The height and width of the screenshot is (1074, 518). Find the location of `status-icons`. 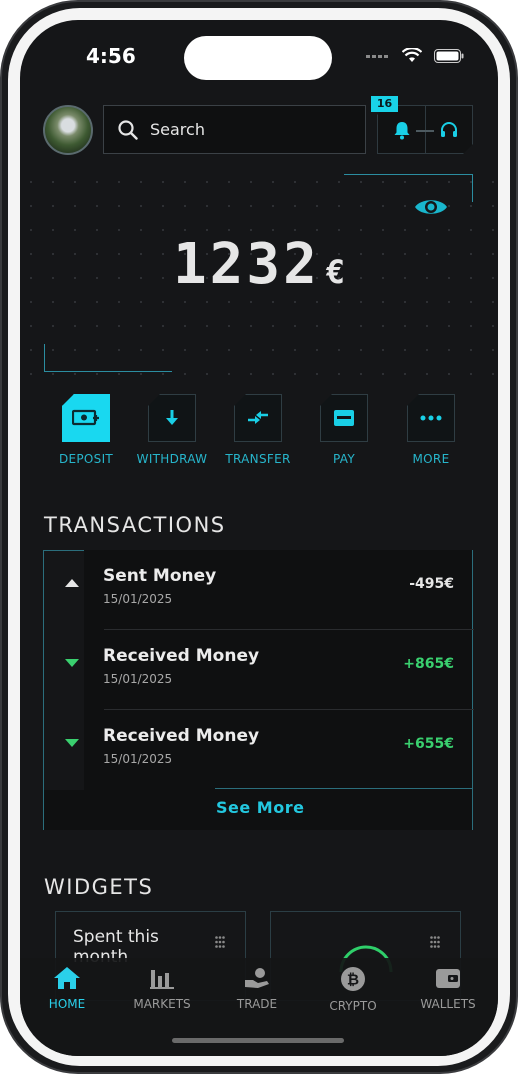

status-icons is located at coordinates (415, 55).